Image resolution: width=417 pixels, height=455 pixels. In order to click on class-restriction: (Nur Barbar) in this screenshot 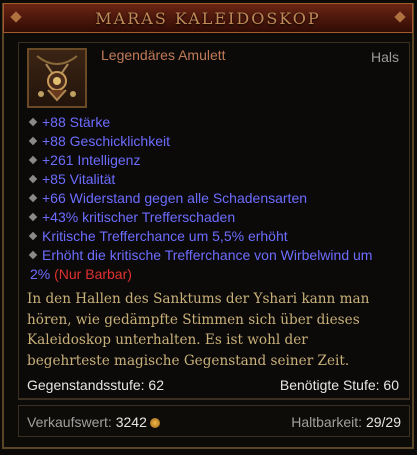, I will do `click(93, 274)`.